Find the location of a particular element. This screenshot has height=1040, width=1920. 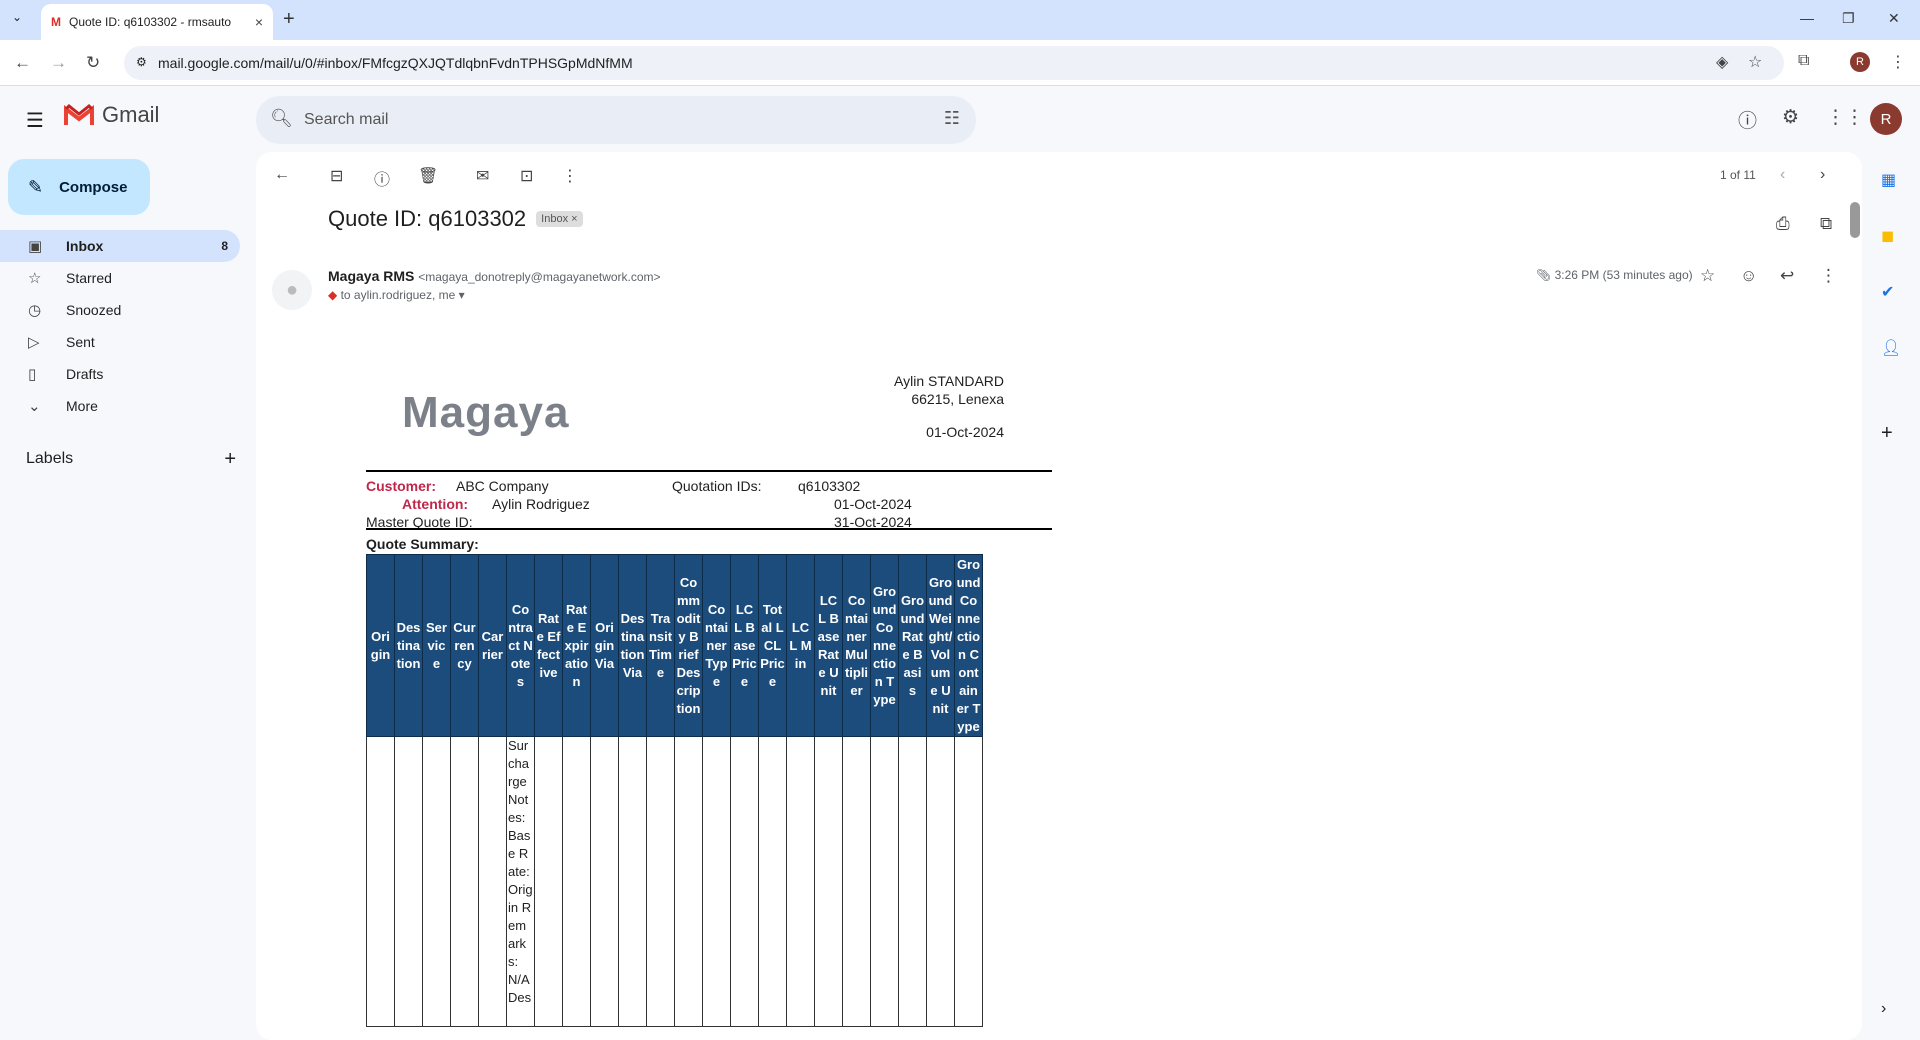

customer-value: ABC Company is located at coordinates (502, 486).